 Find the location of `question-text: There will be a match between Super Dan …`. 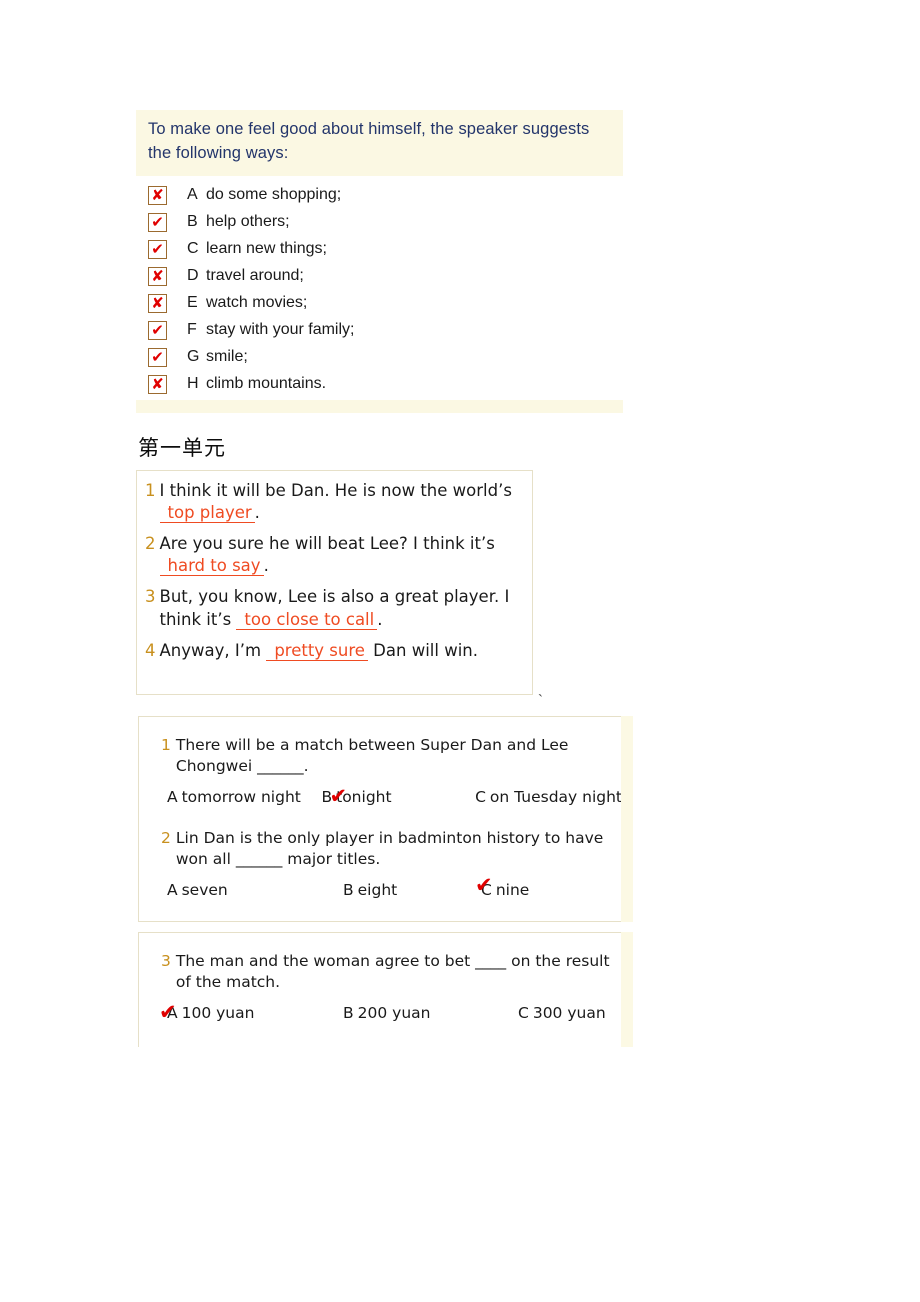

question-text: There will be a match between Super Dan … is located at coordinates (372, 756).